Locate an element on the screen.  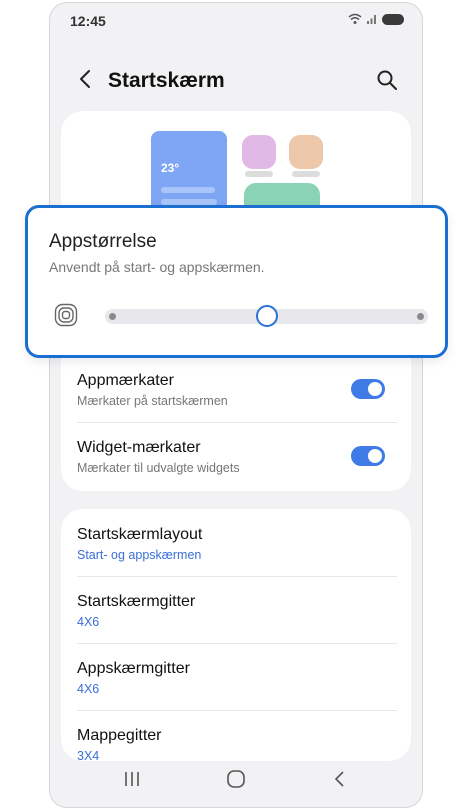
app-size-icon is located at coordinates (66, 315).